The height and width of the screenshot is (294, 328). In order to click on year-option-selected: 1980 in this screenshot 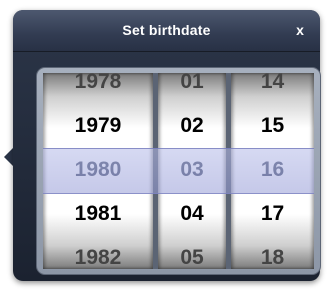, I will do `click(98, 170)`.